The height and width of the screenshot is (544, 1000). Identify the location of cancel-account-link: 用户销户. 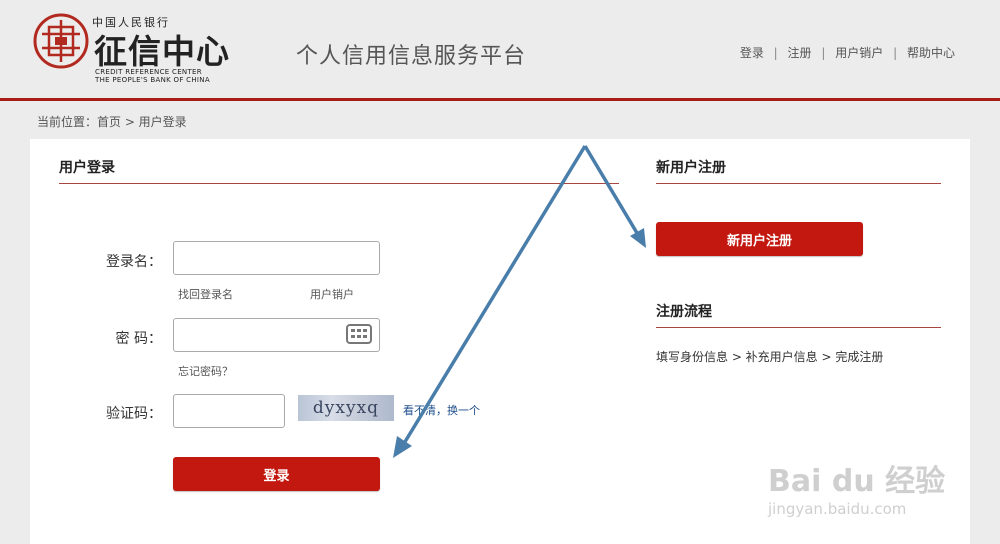
(332, 294).